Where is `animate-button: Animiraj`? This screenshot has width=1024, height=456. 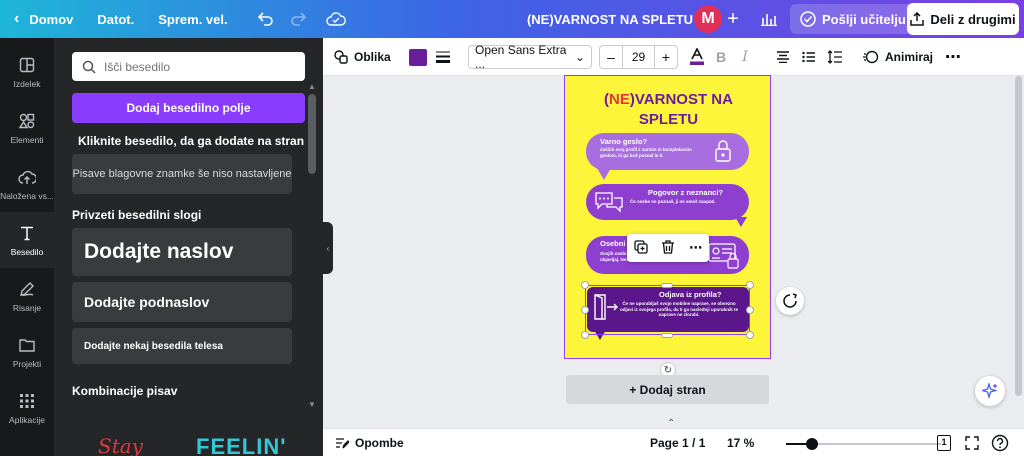 animate-button: Animiraj is located at coordinates (898, 57).